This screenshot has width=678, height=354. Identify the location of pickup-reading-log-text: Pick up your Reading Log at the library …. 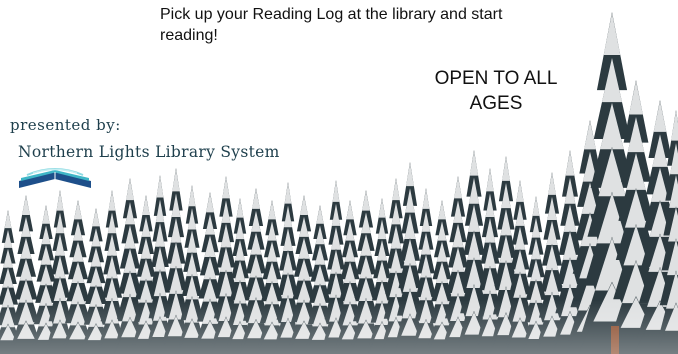
(331, 25).